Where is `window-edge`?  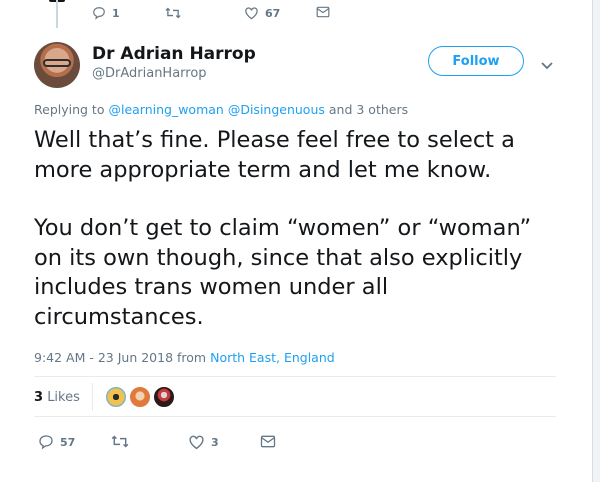
window-edge is located at coordinates (596, 241).